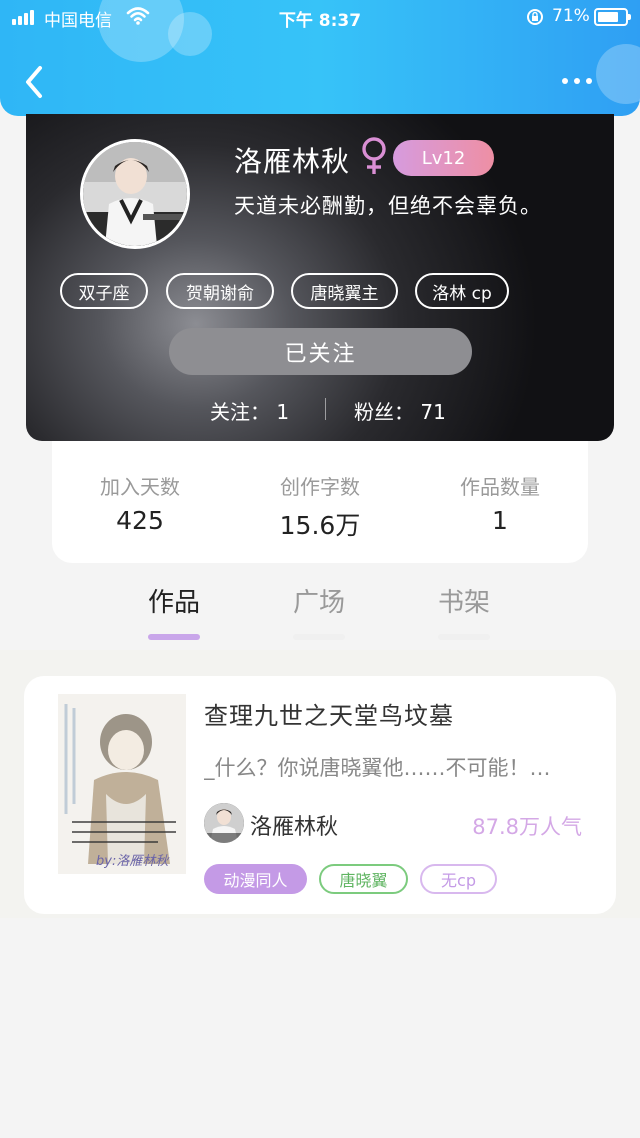 The width and height of the screenshot is (640, 1138). Describe the element at coordinates (104, 291) in the screenshot. I see `profile-tag: 双子座` at that location.